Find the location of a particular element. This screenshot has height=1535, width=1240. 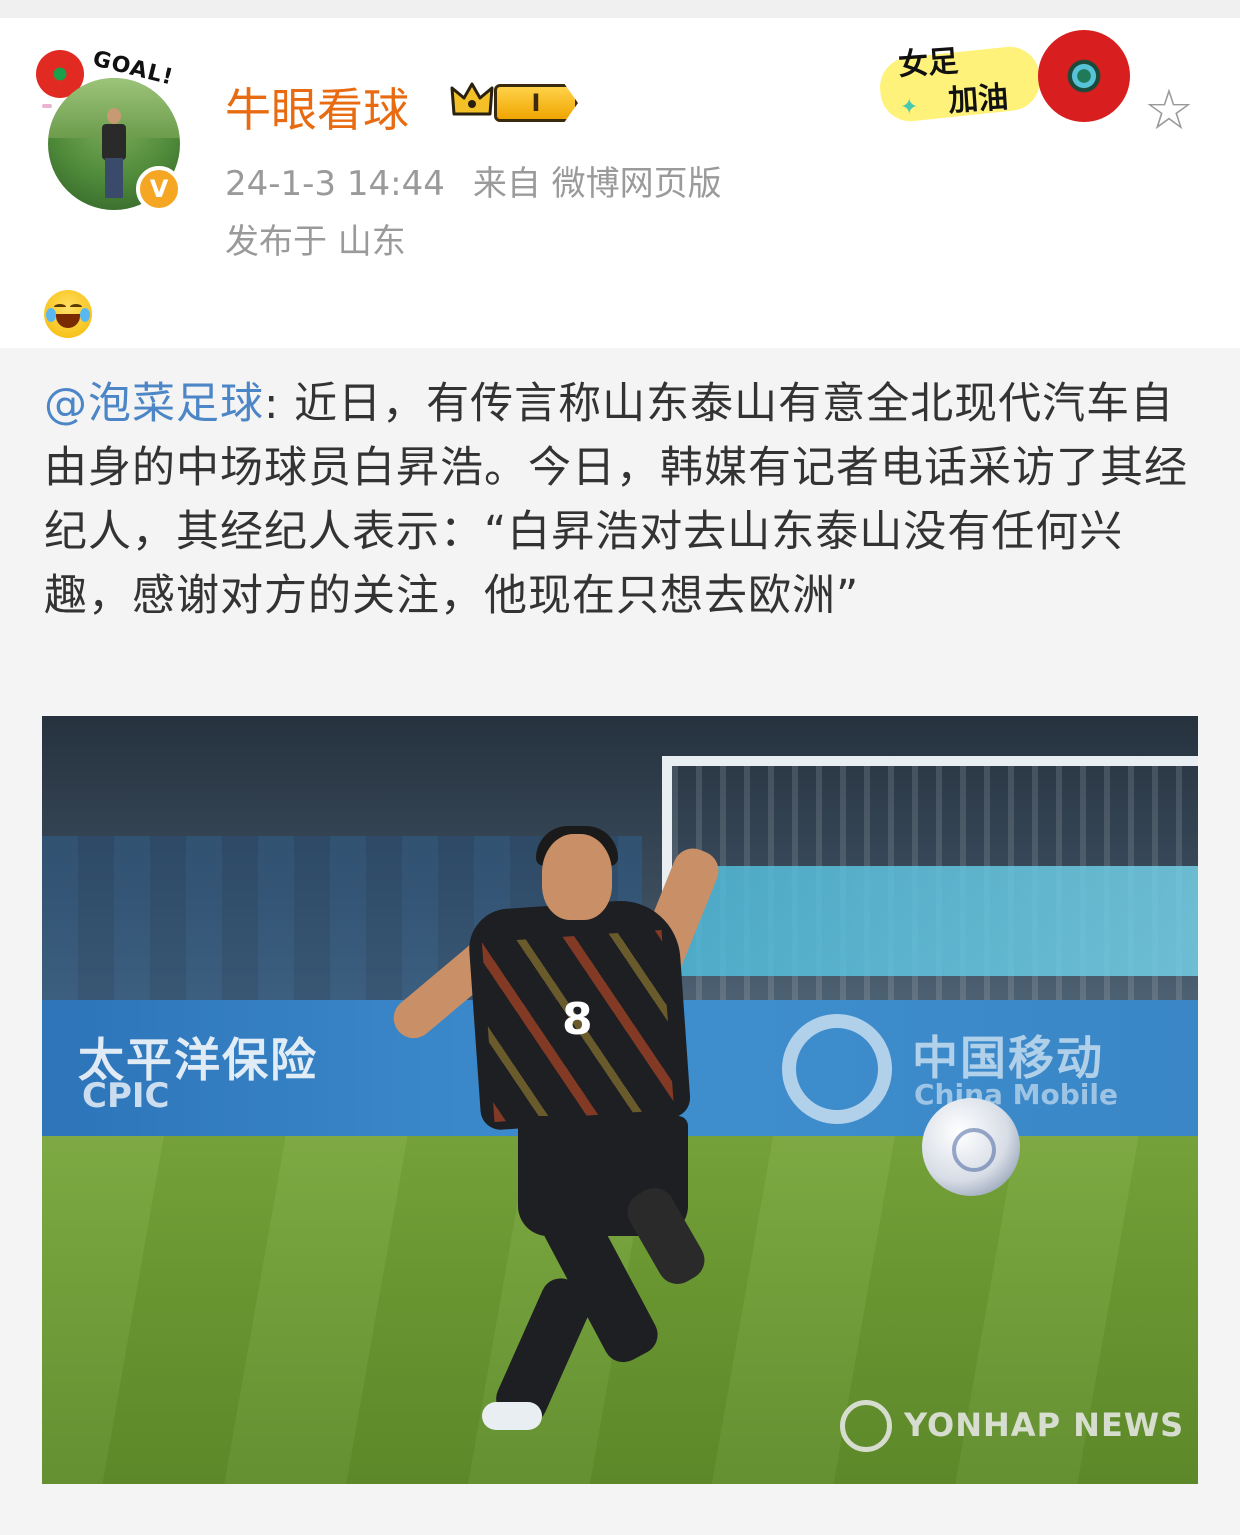

mention-link: @泡菜足球 is located at coordinates (154, 404).